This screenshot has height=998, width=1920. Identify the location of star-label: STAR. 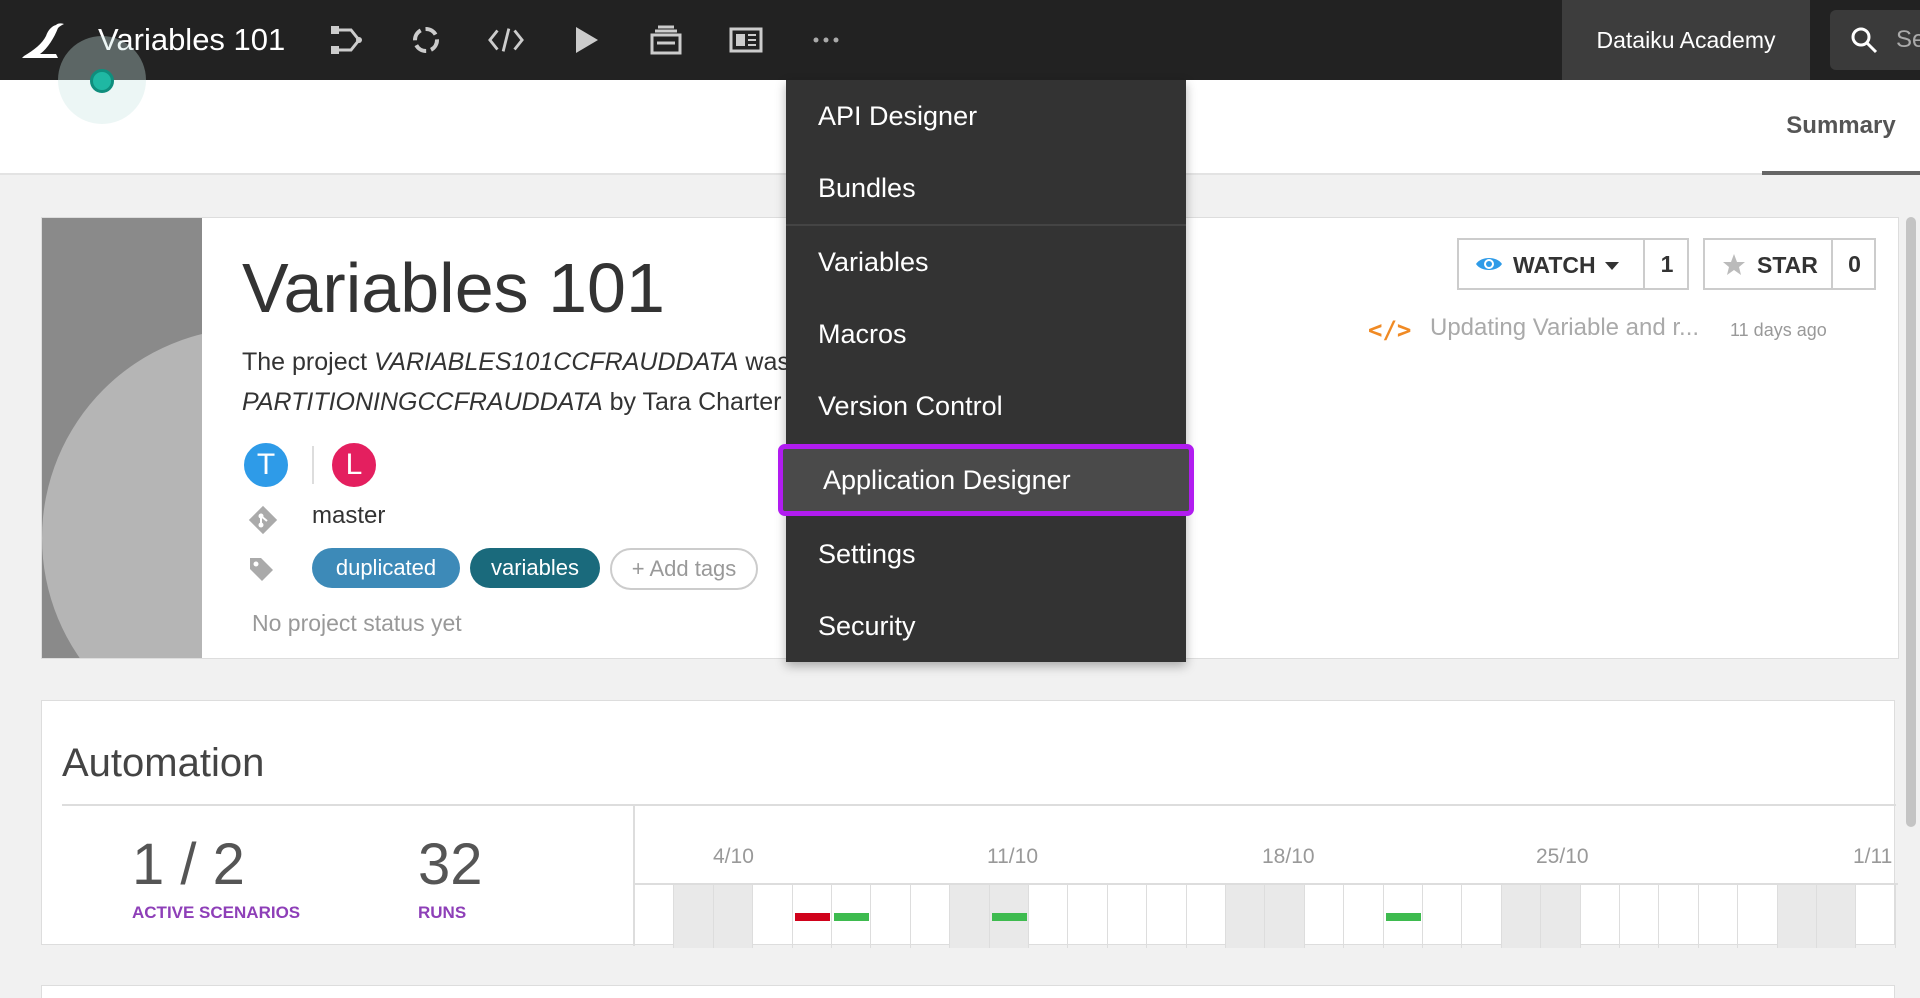
(1787, 265).